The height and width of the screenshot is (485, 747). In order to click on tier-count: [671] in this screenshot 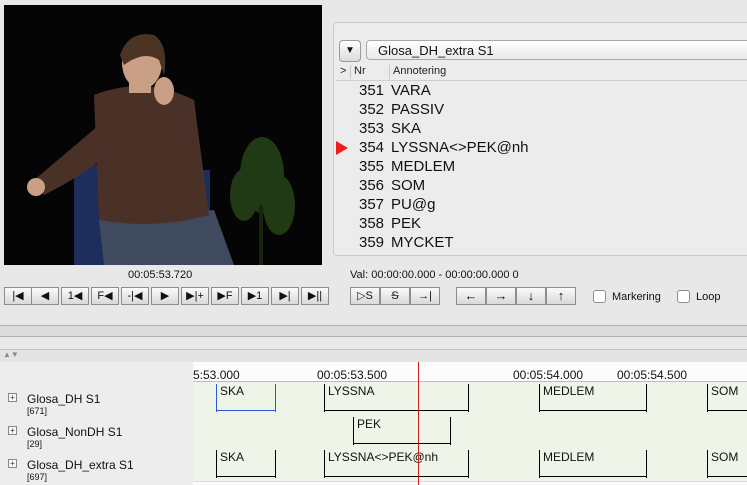, I will do `click(37, 411)`.